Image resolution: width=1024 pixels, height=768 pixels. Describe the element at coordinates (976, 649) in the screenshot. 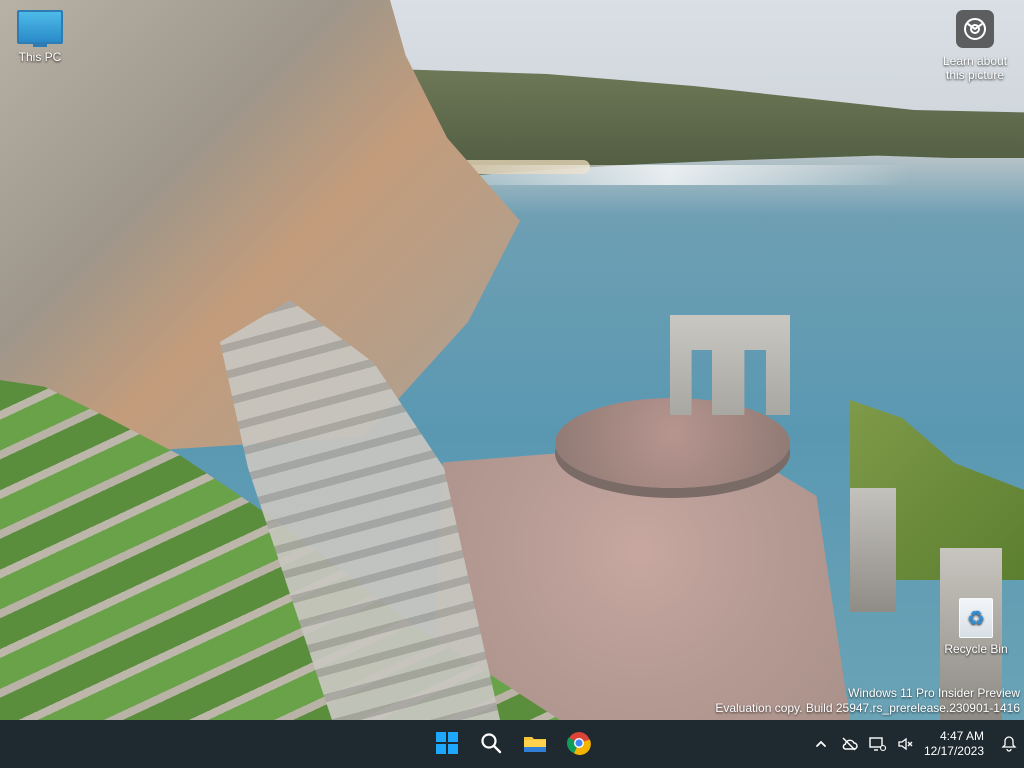

I see `desktop-icon-label: Recycle Bin` at that location.